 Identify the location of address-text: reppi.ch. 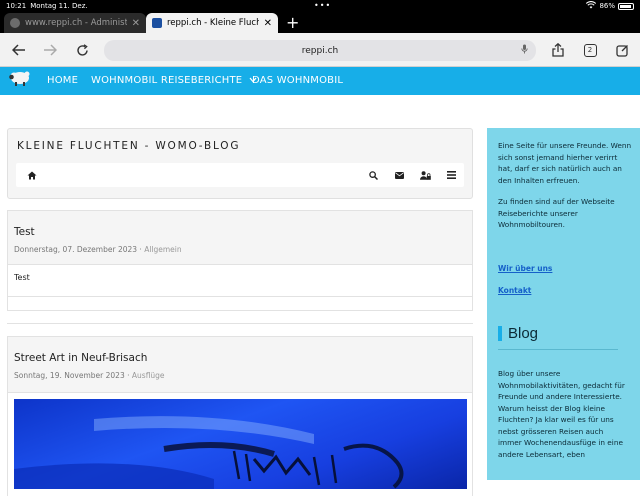
(320, 50).